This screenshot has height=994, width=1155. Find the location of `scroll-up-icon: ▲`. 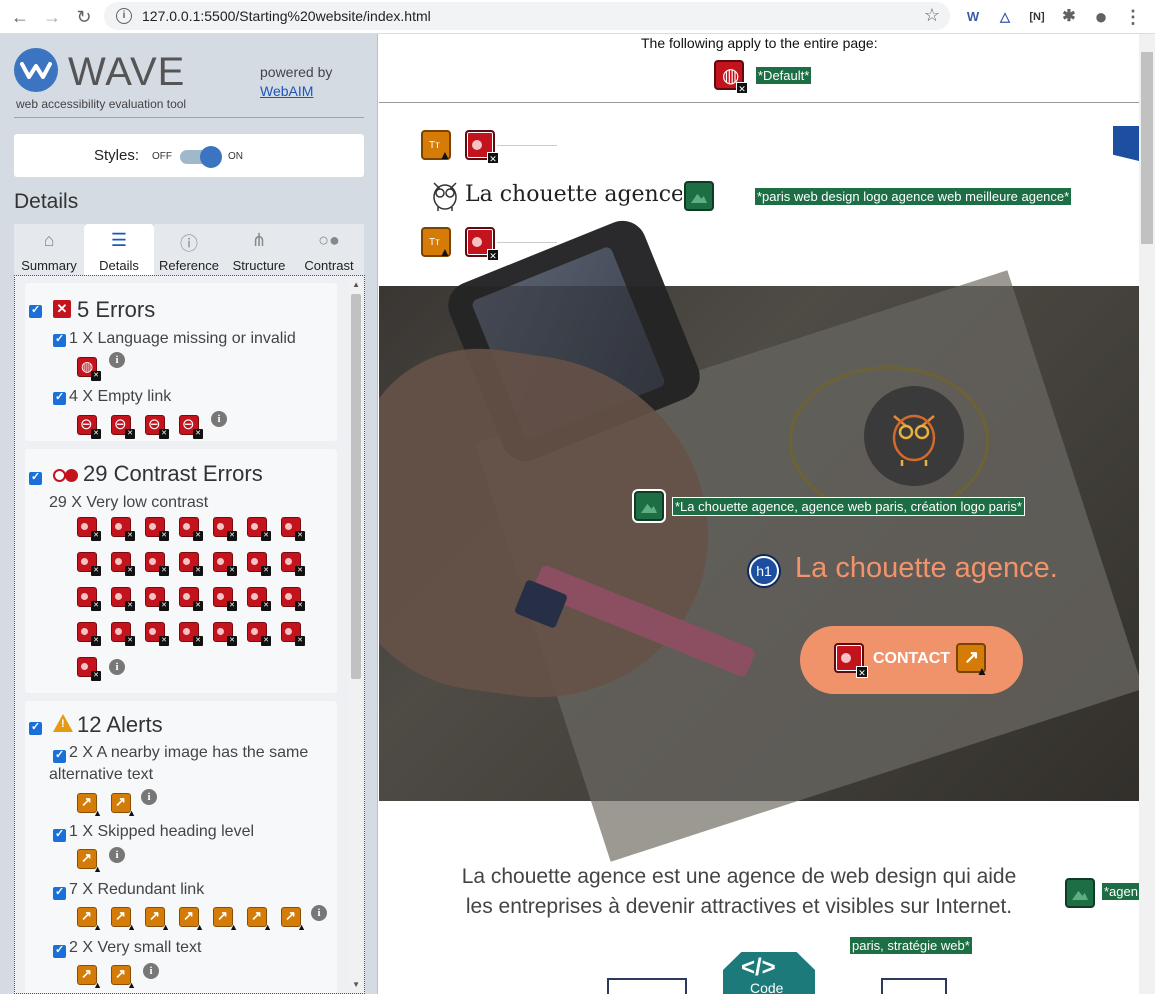

scroll-up-icon: ▲ is located at coordinates (356, 284).